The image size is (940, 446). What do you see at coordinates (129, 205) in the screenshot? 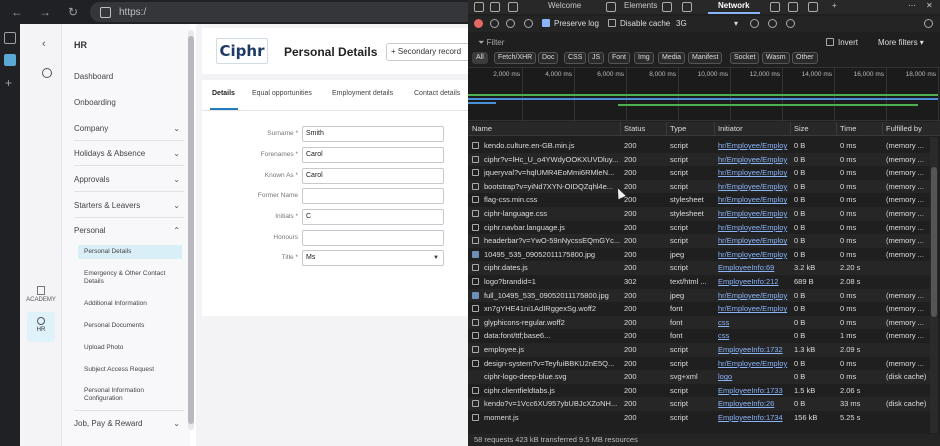
I see `nav-starters-leavers: Starters & Leavers ⌄` at bounding box center [129, 205].